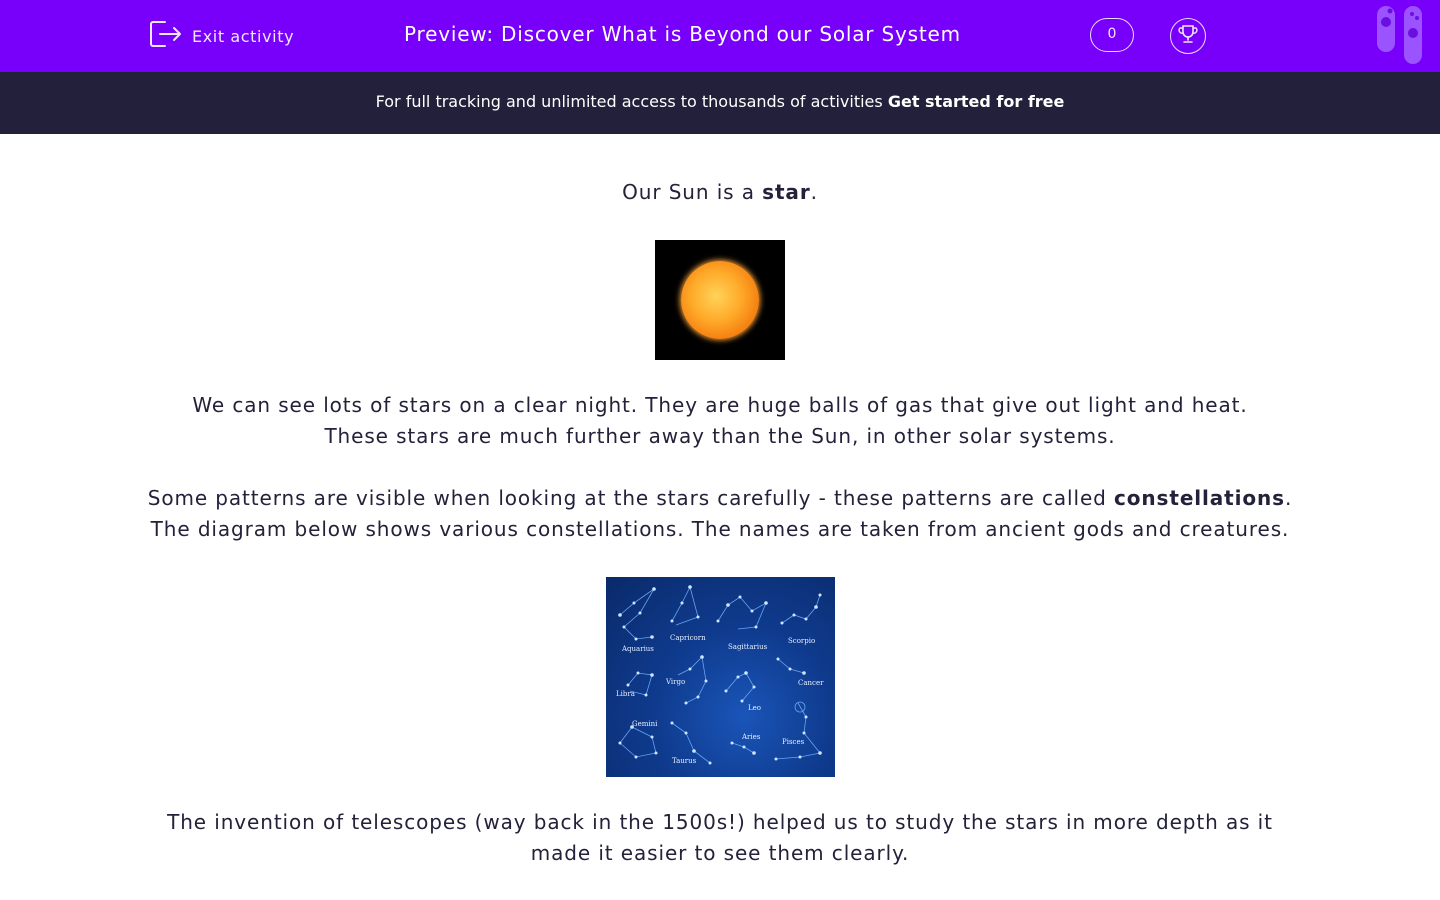 The height and width of the screenshot is (900, 1440). I want to click on trophy-button, so click(1188, 36).